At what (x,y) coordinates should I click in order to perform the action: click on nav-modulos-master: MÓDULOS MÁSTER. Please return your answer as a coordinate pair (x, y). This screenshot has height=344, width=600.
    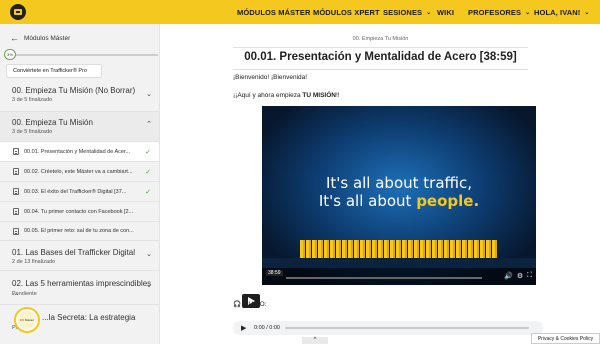
    Looking at the image, I should click on (273, 12).